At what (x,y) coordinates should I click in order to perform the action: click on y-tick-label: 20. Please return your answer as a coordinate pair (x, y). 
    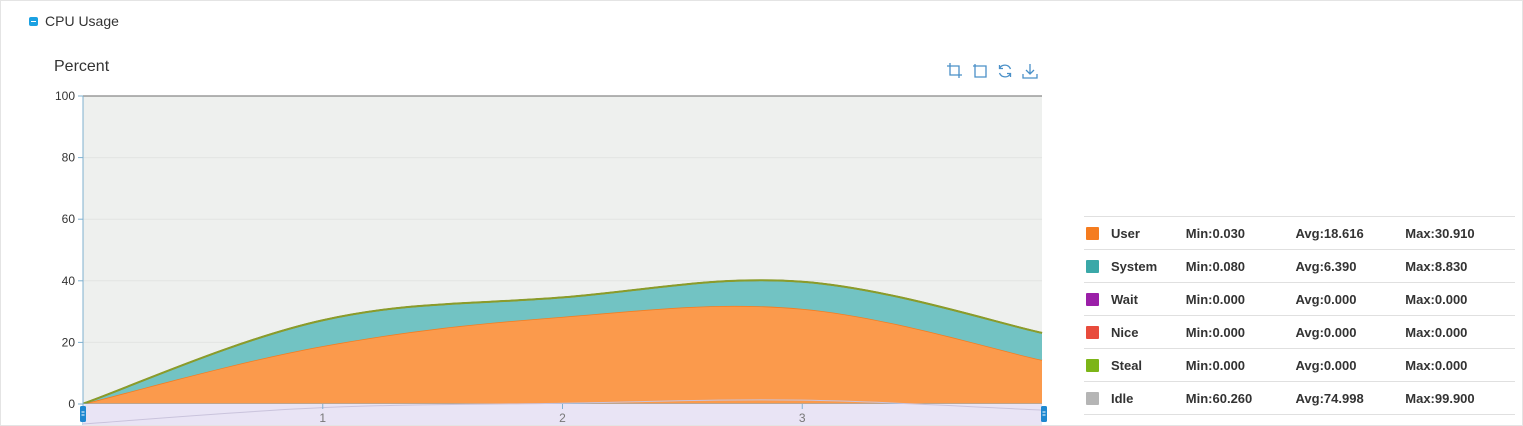
    Looking at the image, I should click on (69, 342).